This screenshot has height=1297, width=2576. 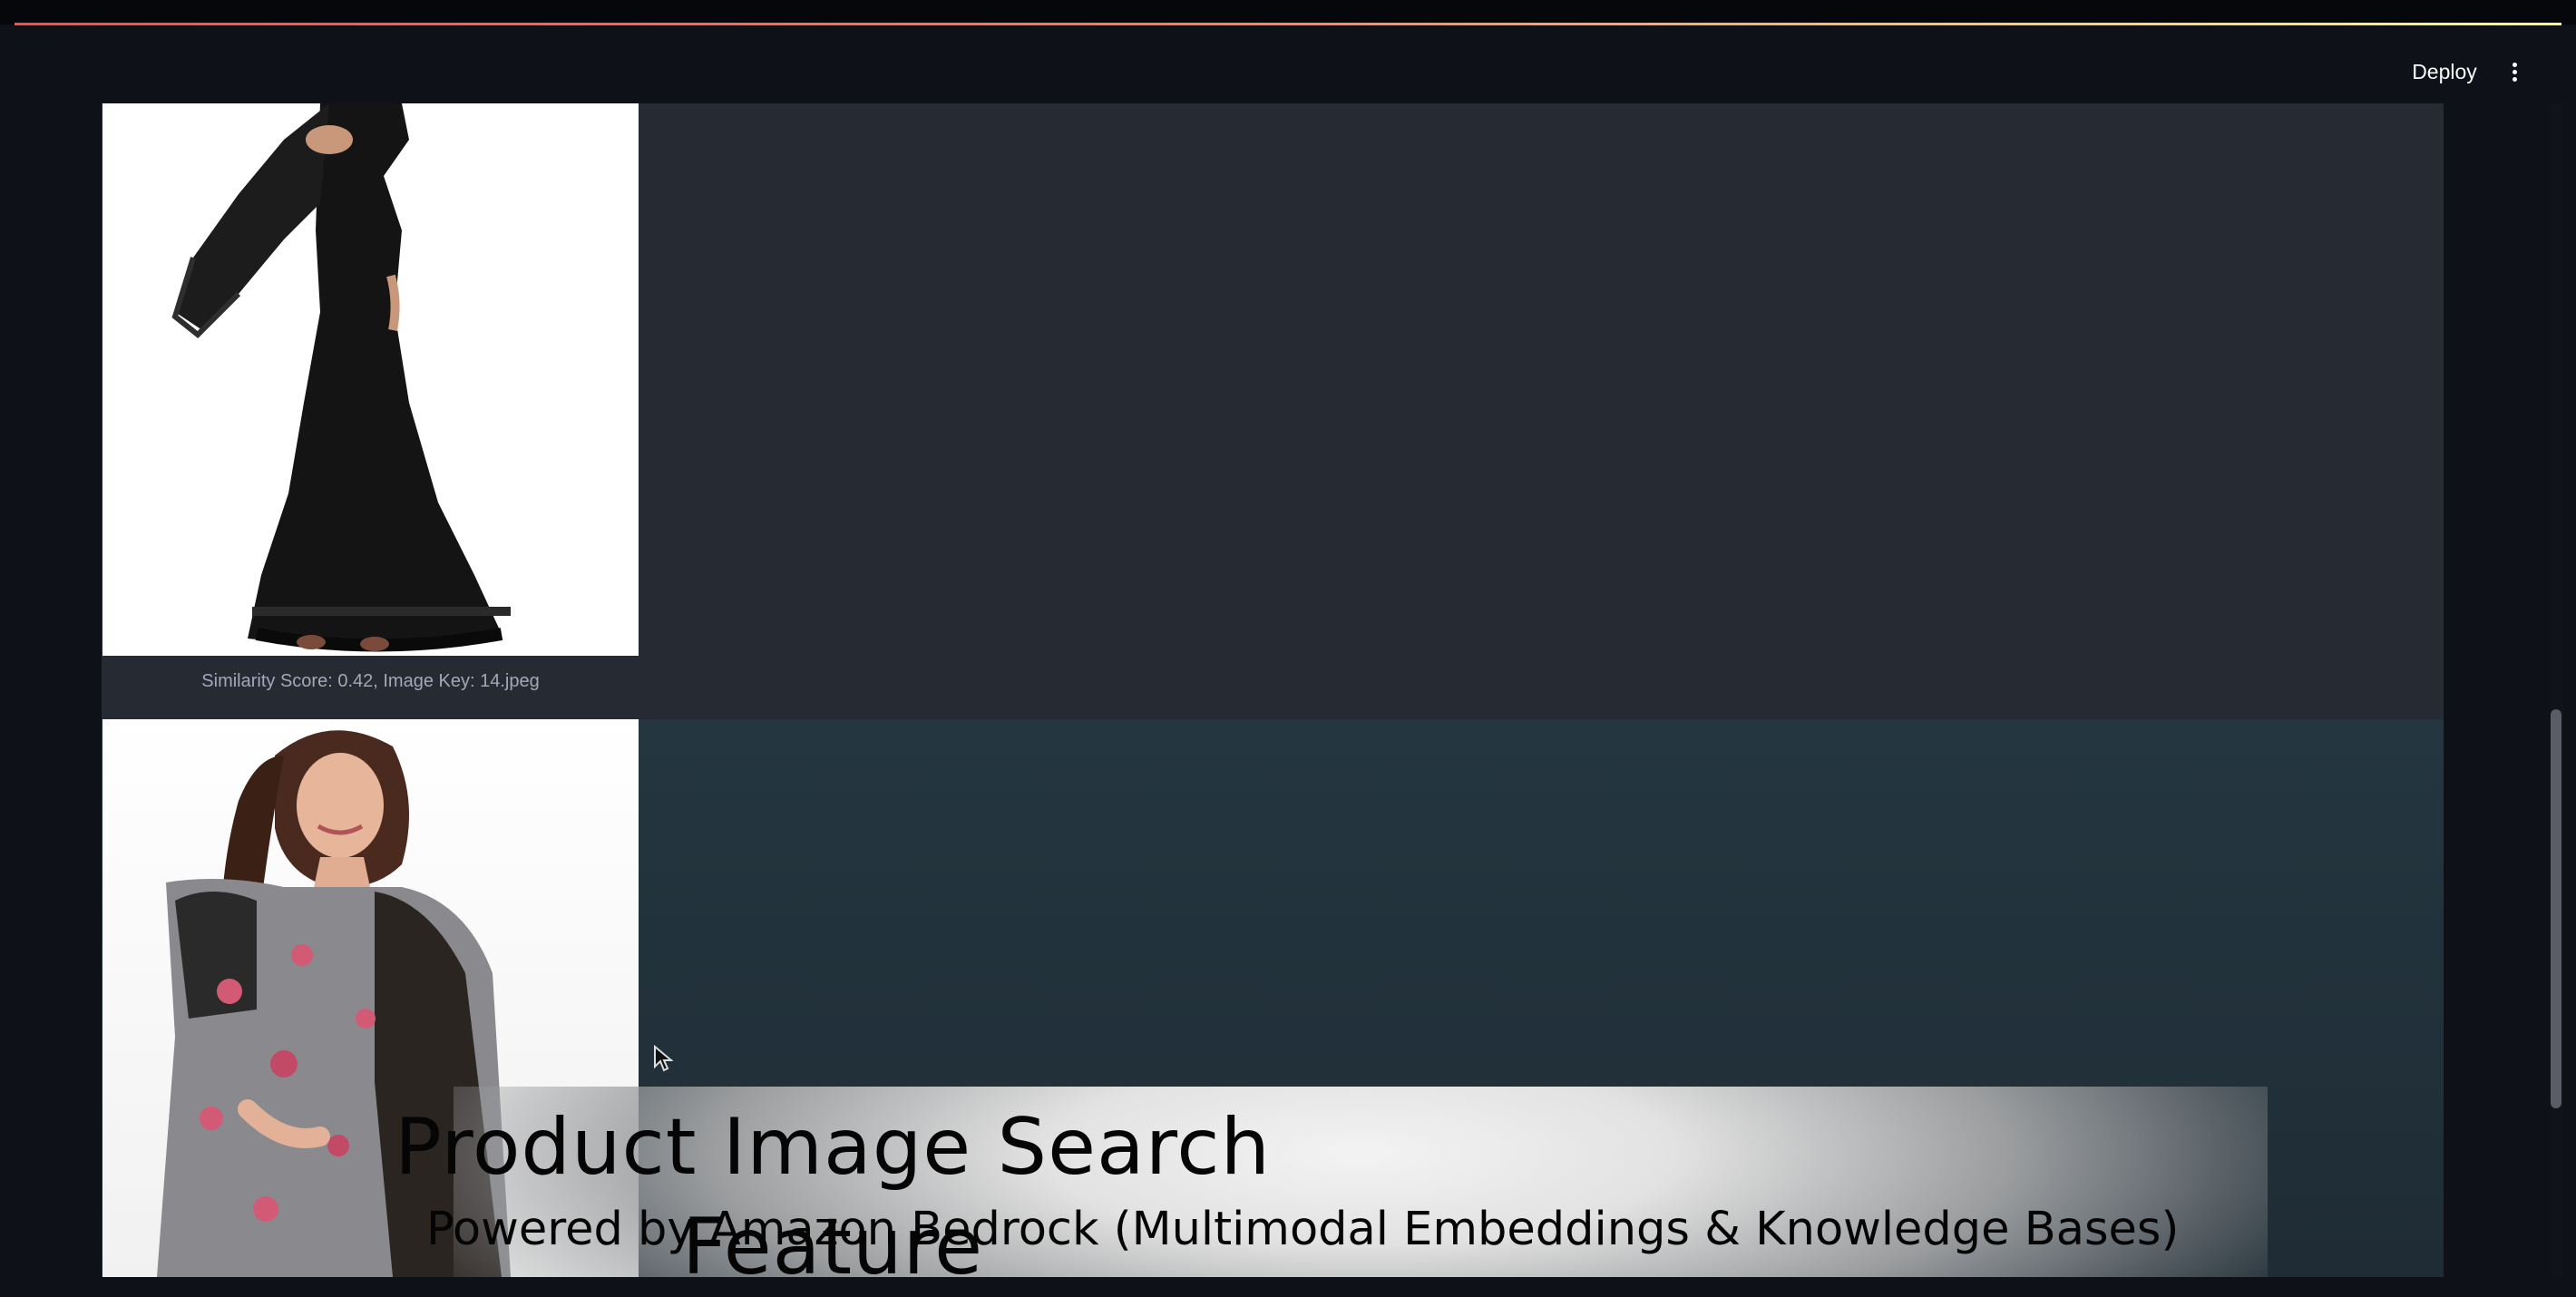 I want to click on main-menu-icon, so click(x=2514, y=72).